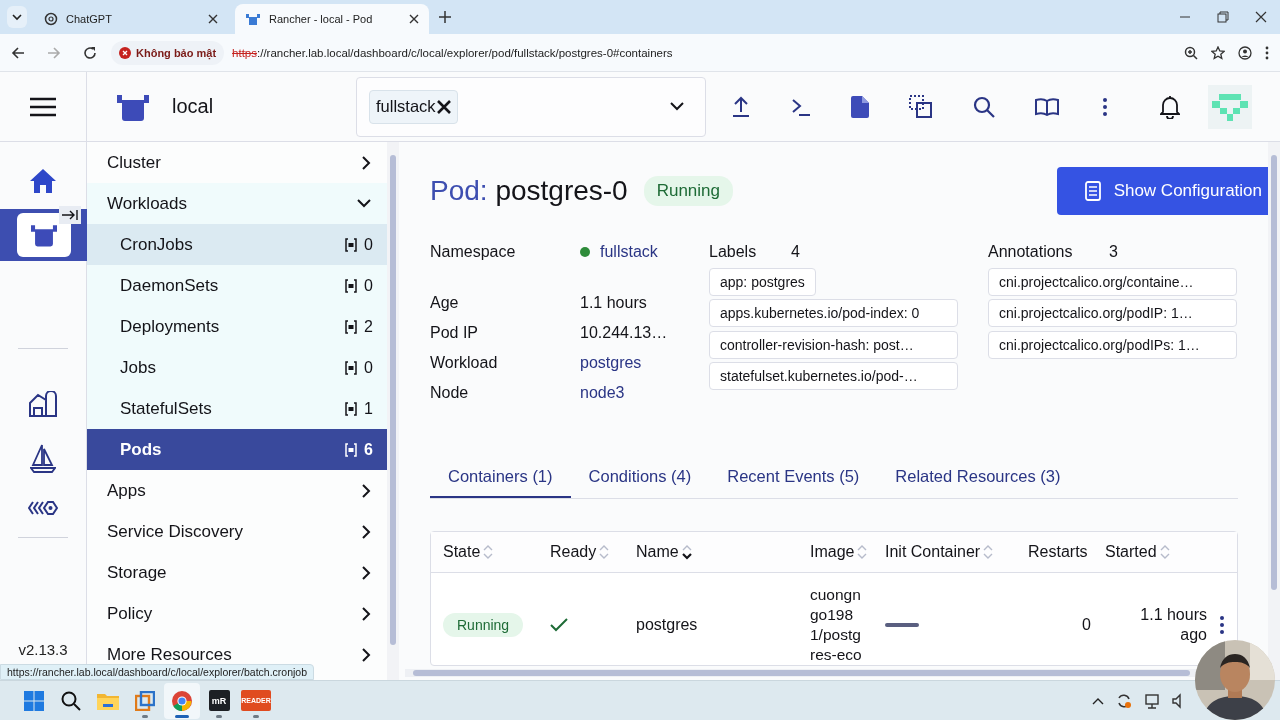  What do you see at coordinates (455, 333) in the screenshot?
I see `detail-label: Pod IP` at bounding box center [455, 333].